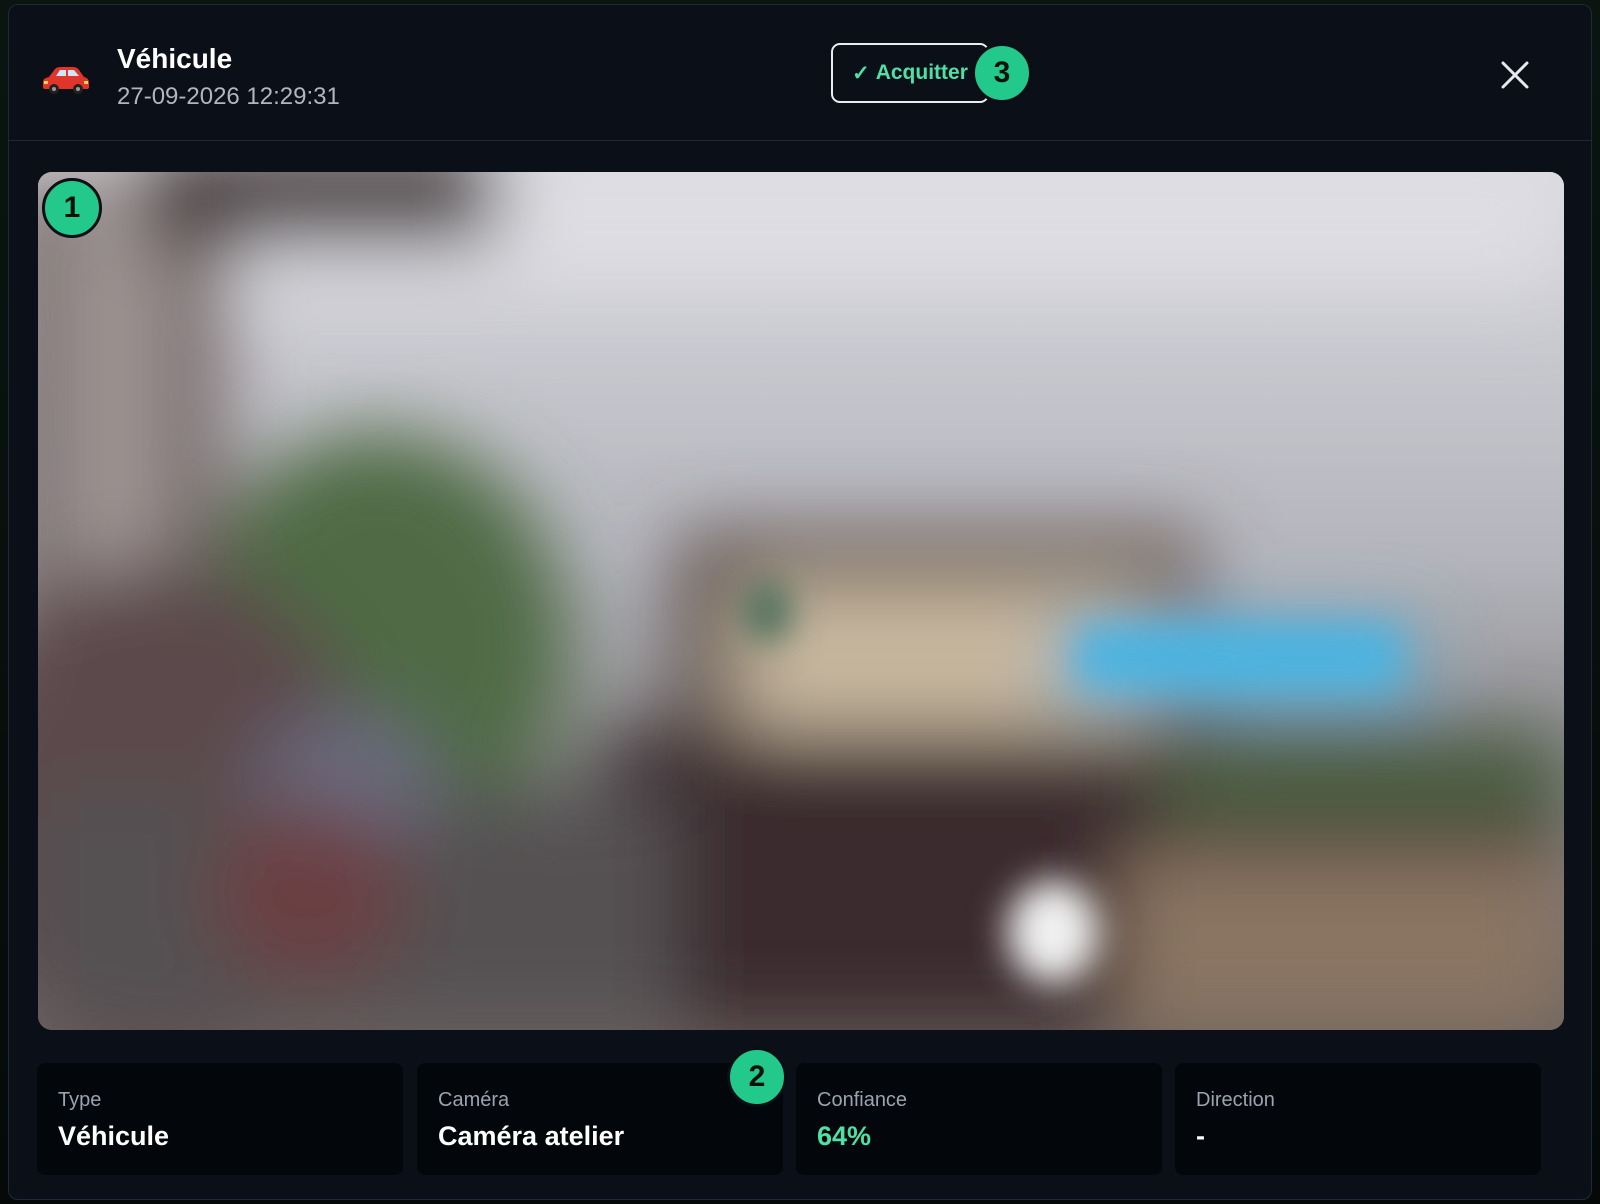 This screenshot has width=1600, height=1204. I want to click on detail-label: Type, so click(80, 1100).